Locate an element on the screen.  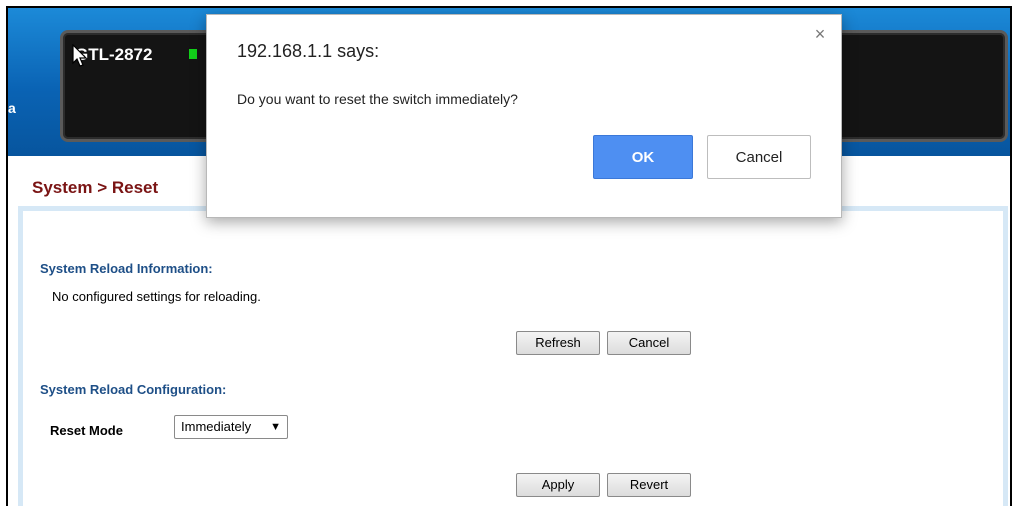
reset-mode-value: Immediately is located at coordinates (216, 426).